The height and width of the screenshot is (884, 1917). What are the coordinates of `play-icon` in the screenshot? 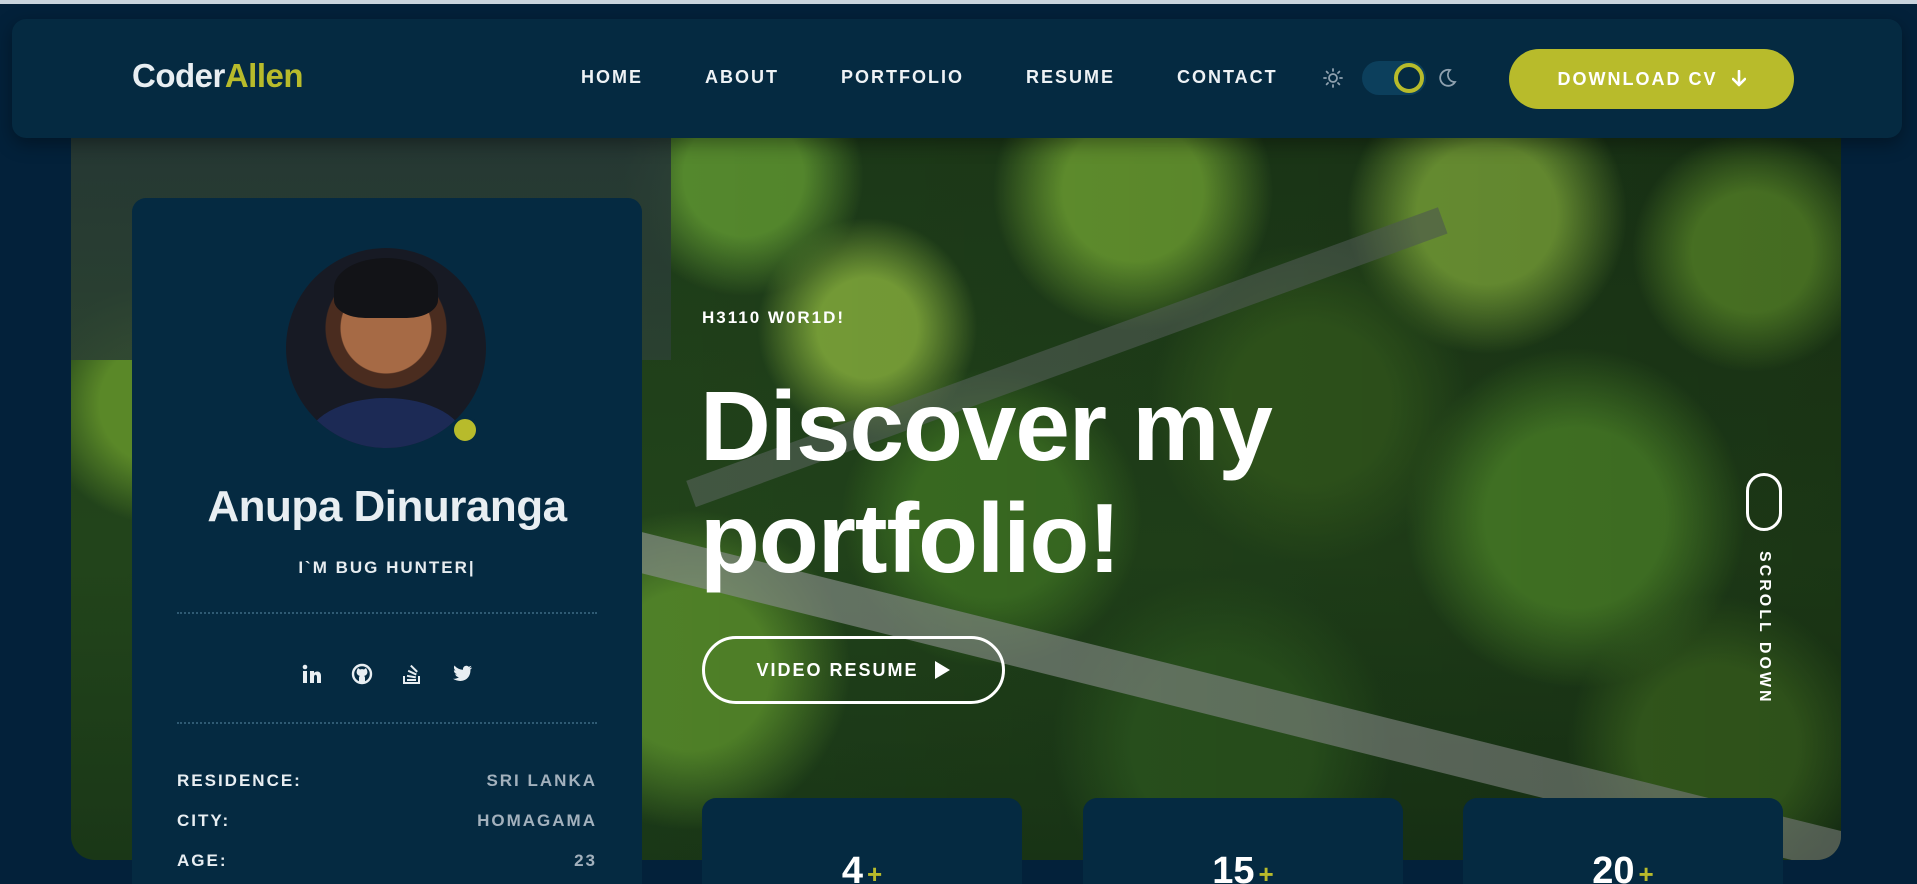 It's located at (942, 670).